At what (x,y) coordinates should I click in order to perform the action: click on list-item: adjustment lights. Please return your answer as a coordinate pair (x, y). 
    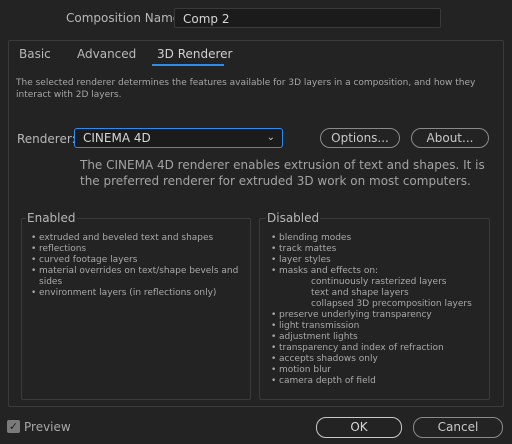
    Looking at the image, I should click on (378, 337).